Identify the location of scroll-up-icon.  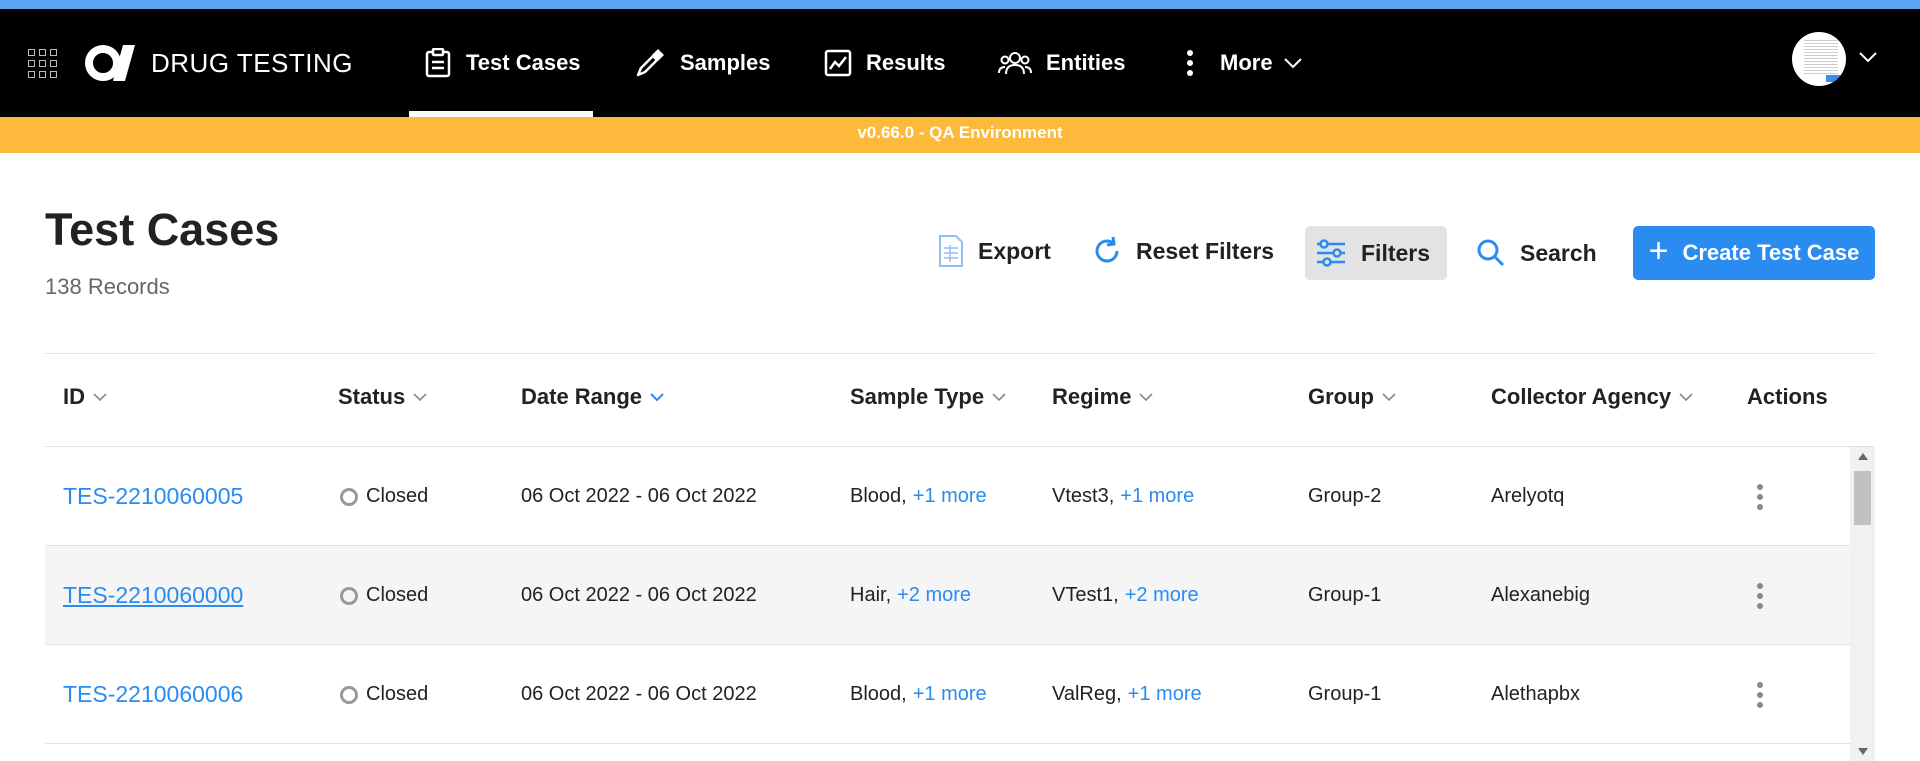
(1863, 456).